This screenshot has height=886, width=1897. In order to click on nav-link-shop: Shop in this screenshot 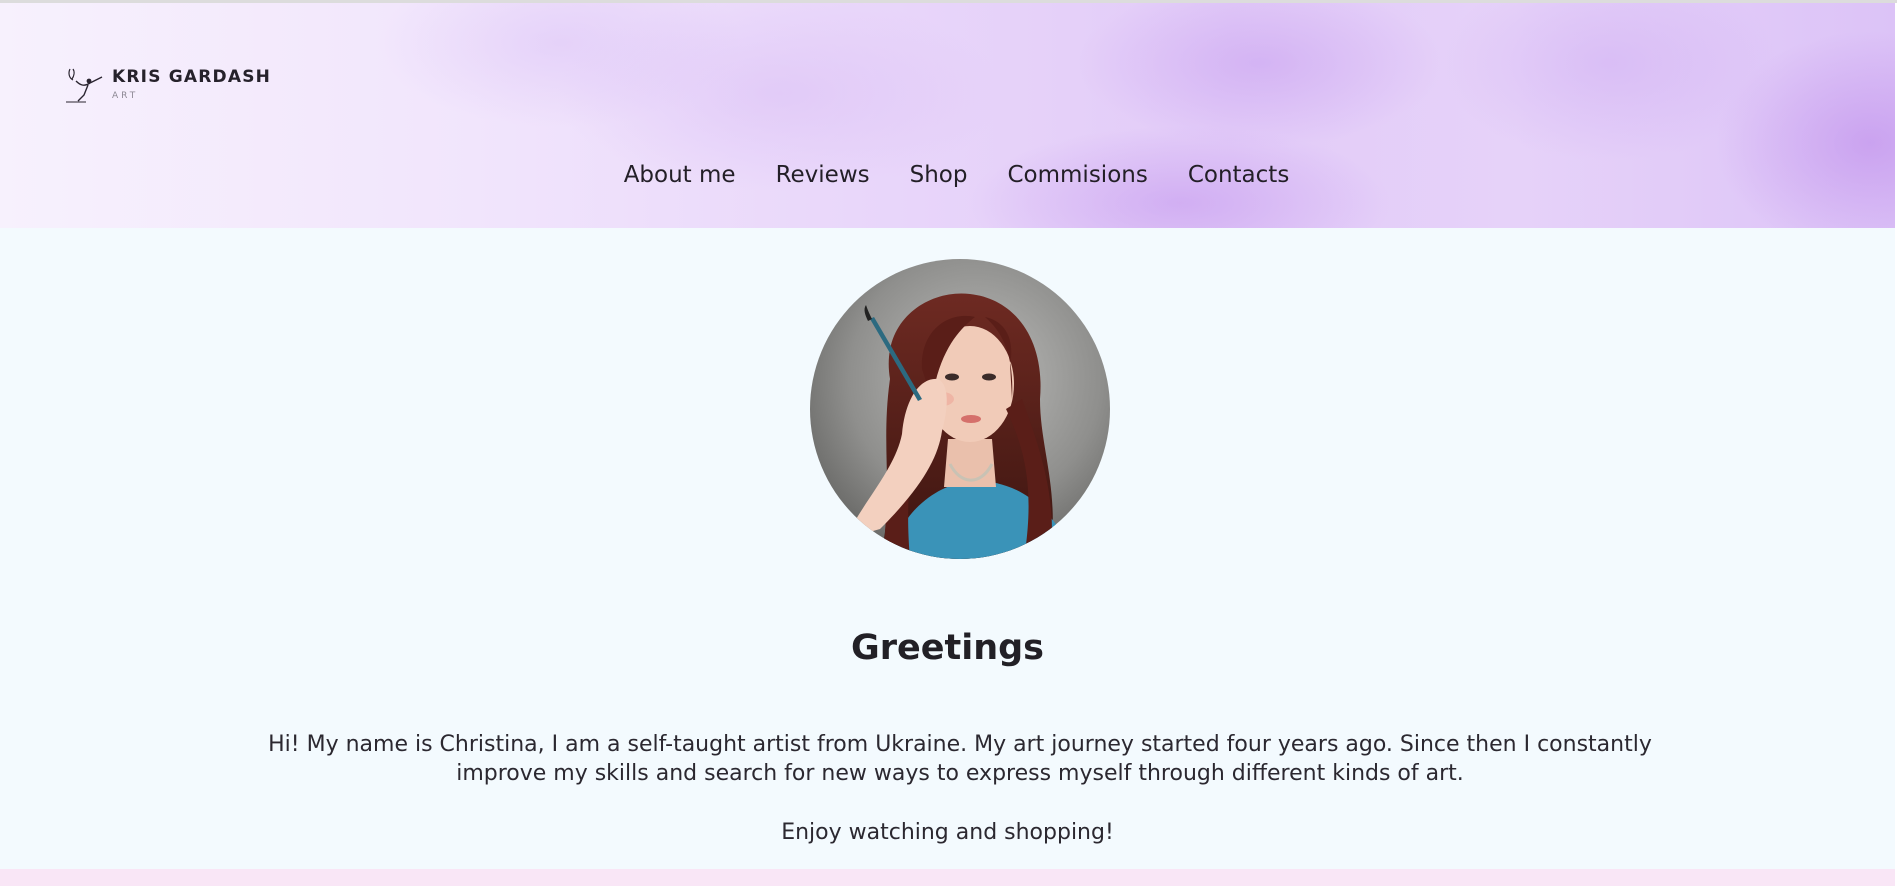, I will do `click(939, 175)`.